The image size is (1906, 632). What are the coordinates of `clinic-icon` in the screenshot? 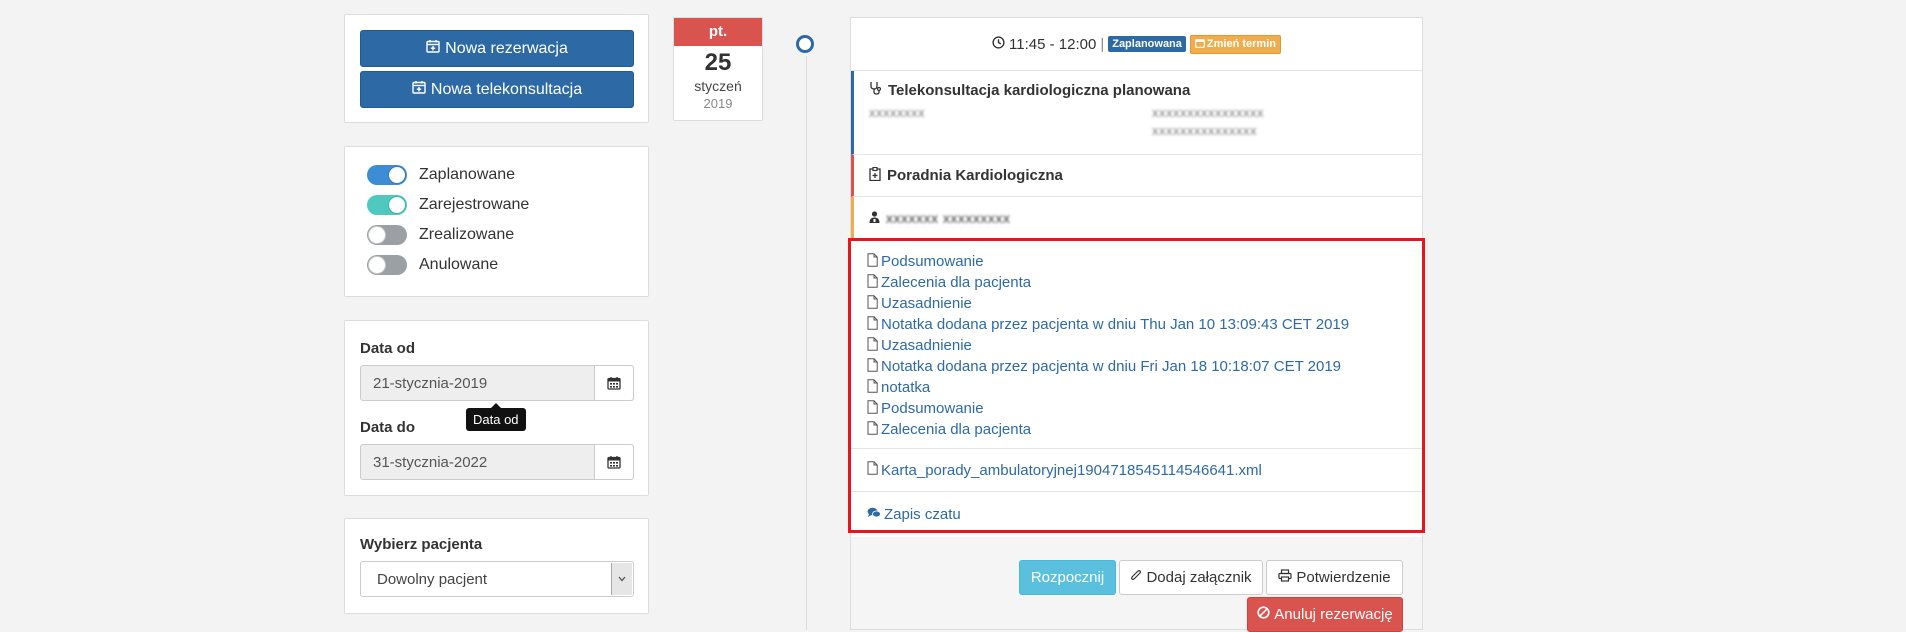 It's located at (875, 175).